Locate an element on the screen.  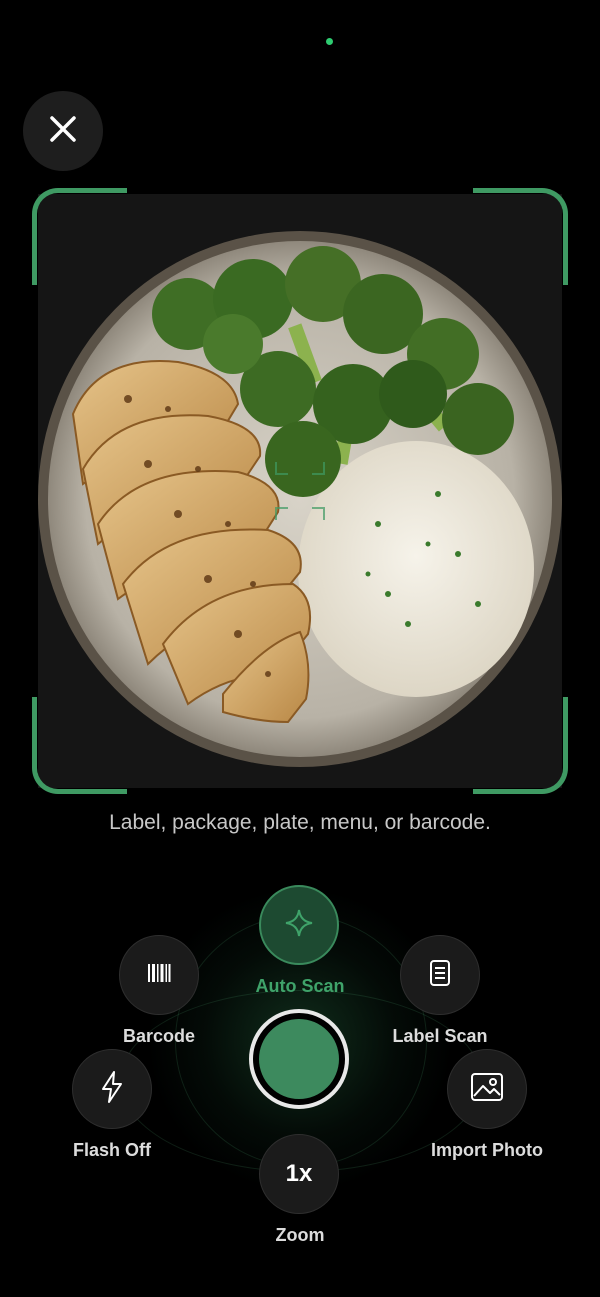
frame-corner-bottom-left is located at coordinates (79, 745).